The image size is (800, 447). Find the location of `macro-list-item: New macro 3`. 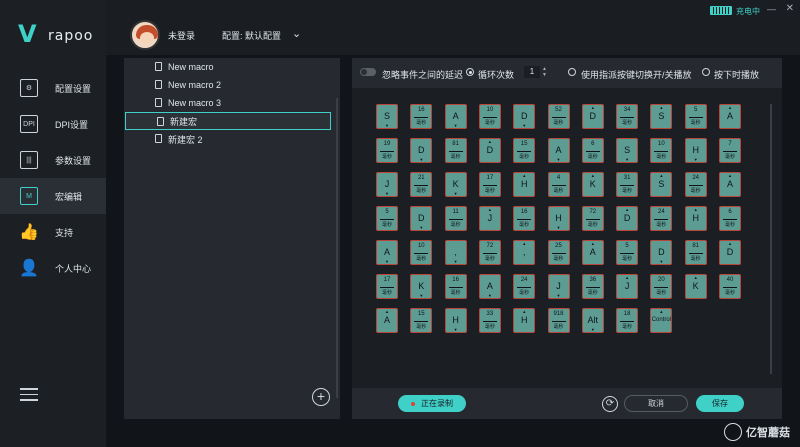

macro-list-item: New macro 3 is located at coordinates (228, 103).